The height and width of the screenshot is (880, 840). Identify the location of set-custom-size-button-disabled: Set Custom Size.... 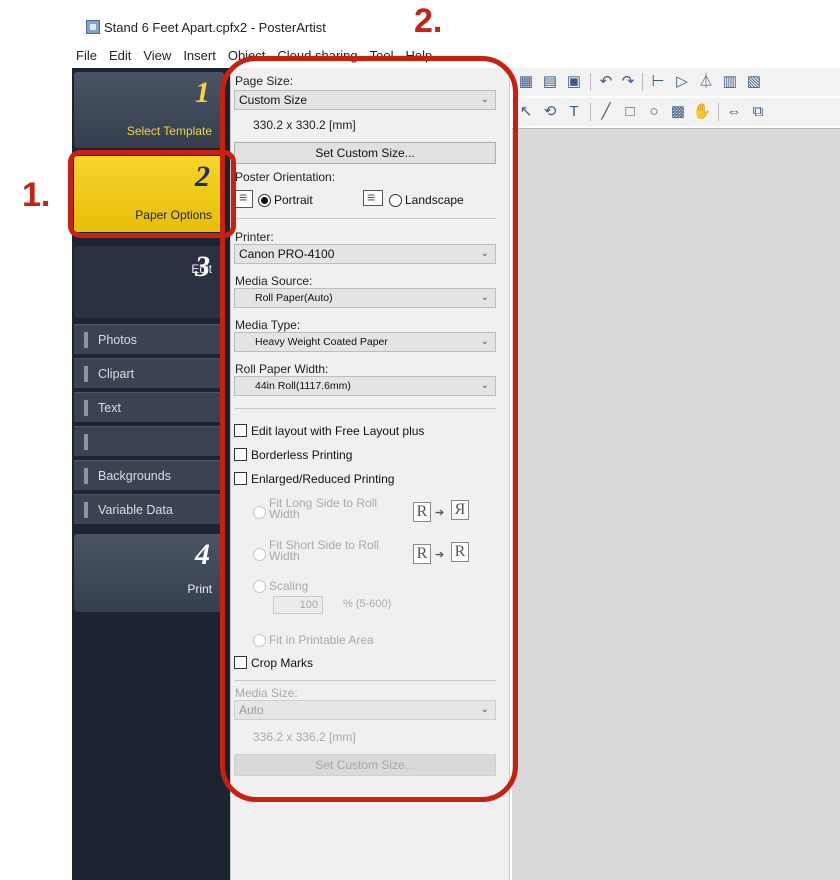
(365, 765).